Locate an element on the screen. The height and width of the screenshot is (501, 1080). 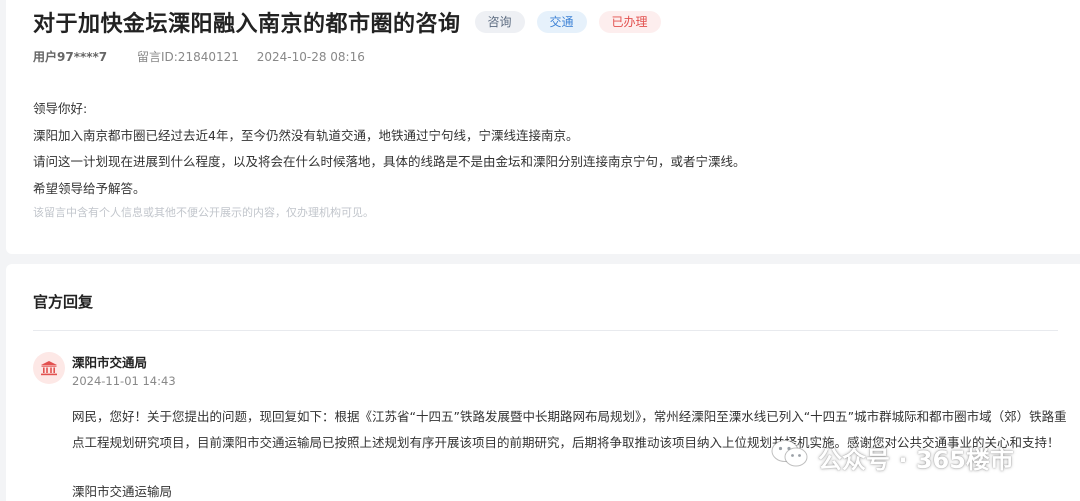
status-badge: 已办理 is located at coordinates (629, 22).